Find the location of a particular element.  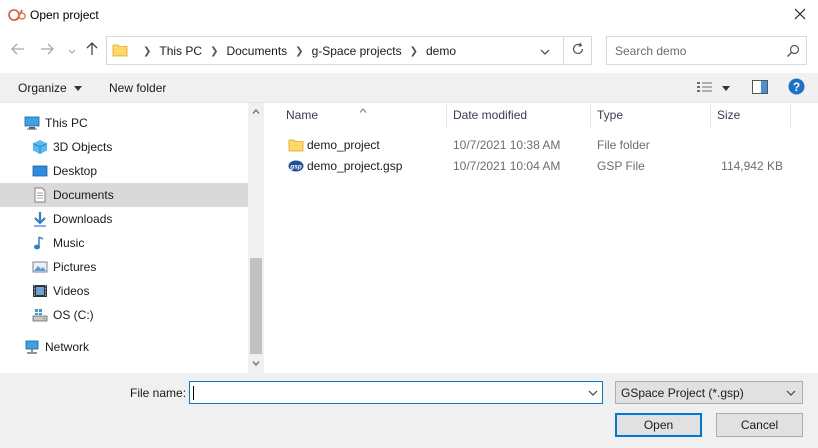

nav-label: Network is located at coordinates (67, 347).